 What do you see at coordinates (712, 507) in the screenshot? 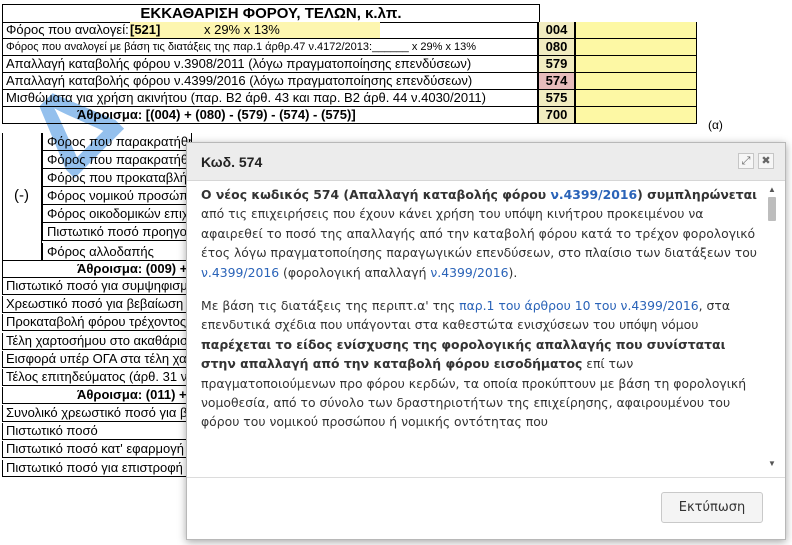
I see `print-button: Εκτύπωση` at bounding box center [712, 507].